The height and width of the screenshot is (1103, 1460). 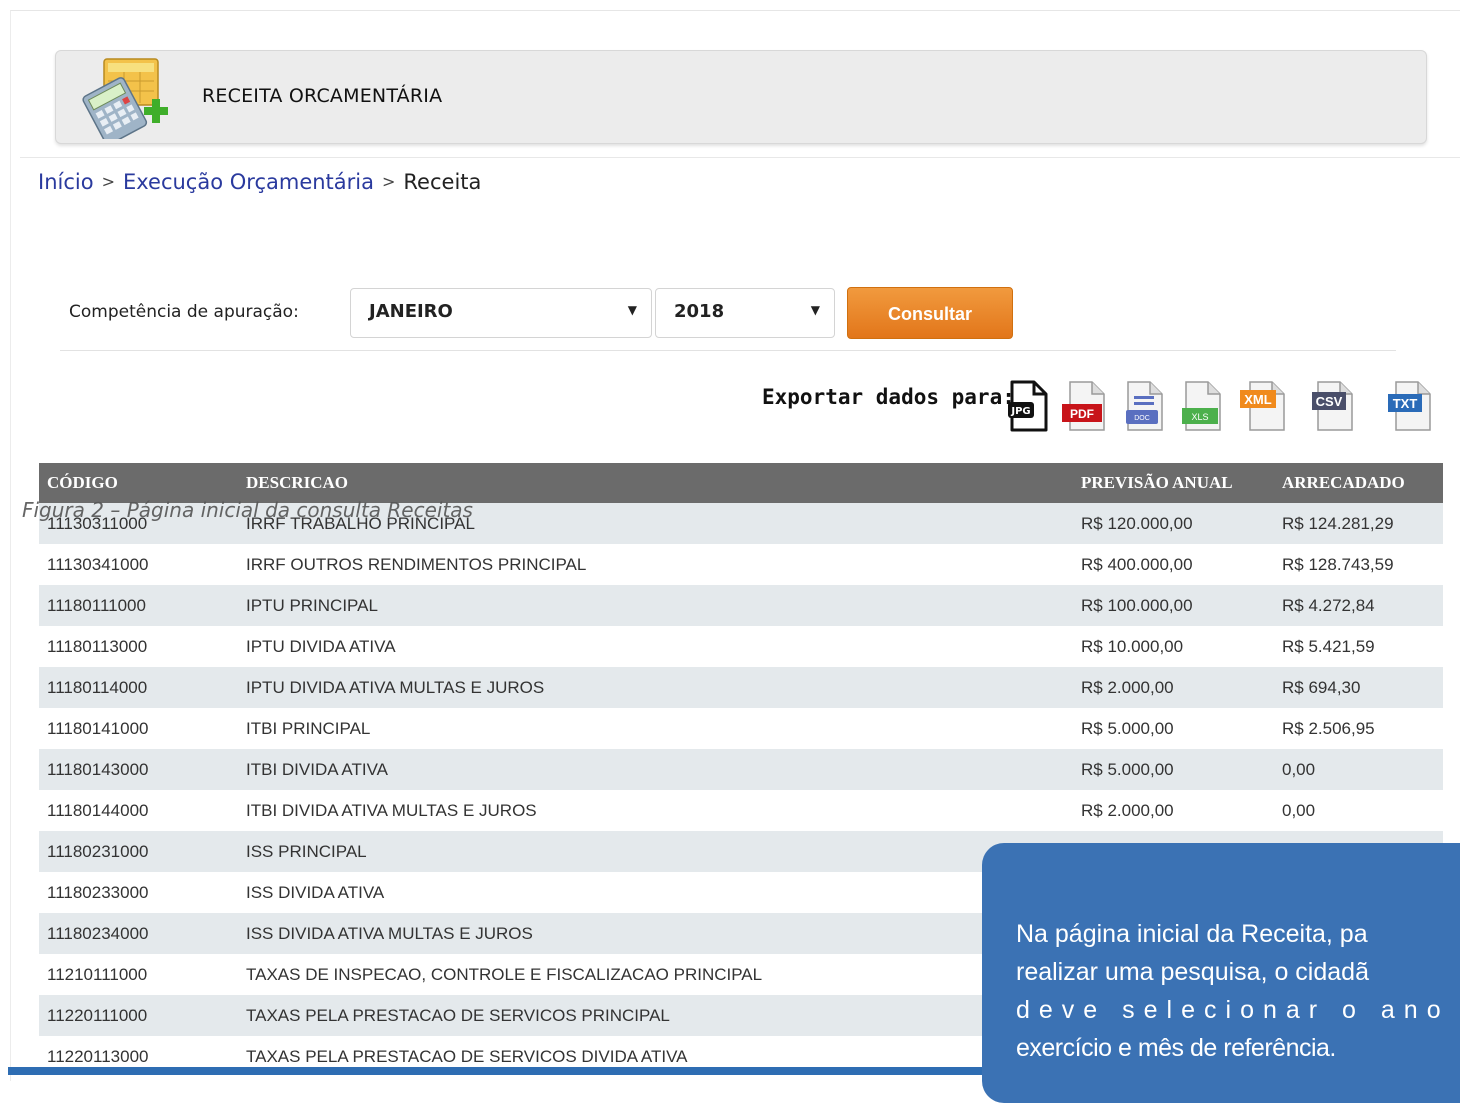 What do you see at coordinates (1085, 406) in the screenshot?
I see `export-pdf-icon: PDF` at bounding box center [1085, 406].